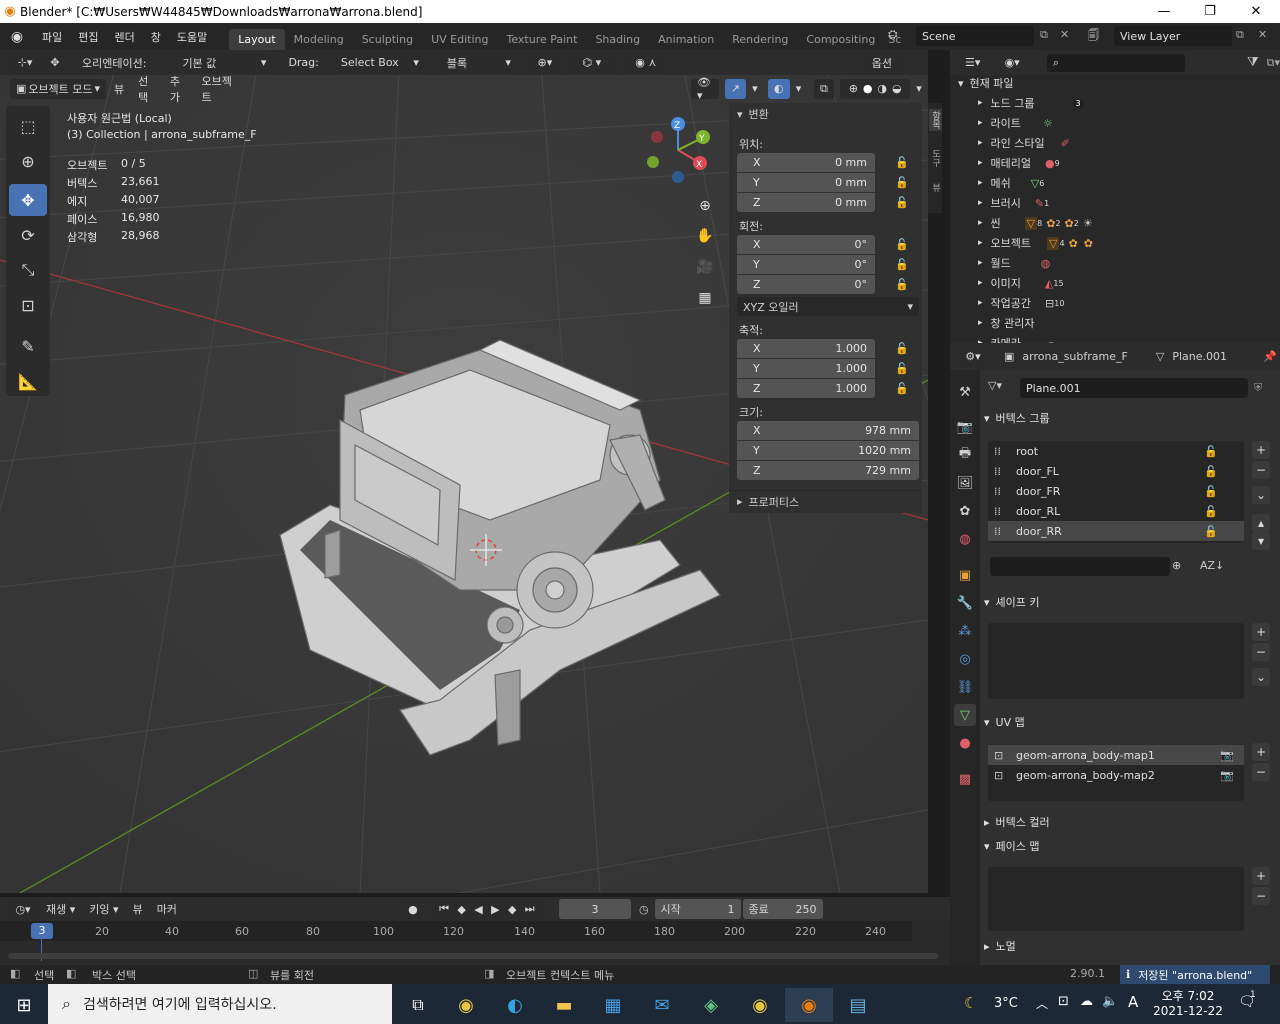 This screenshot has height=1024, width=1280. What do you see at coordinates (1227, 775) in the screenshot?
I see `render-camera-icon: 📷` at bounding box center [1227, 775].